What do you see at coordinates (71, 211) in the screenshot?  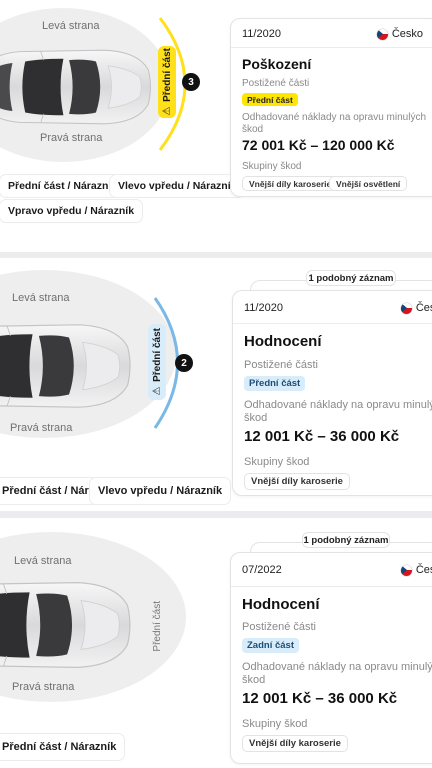 I see `damage-chip: Vpravo vpředu / Nárazník` at bounding box center [71, 211].